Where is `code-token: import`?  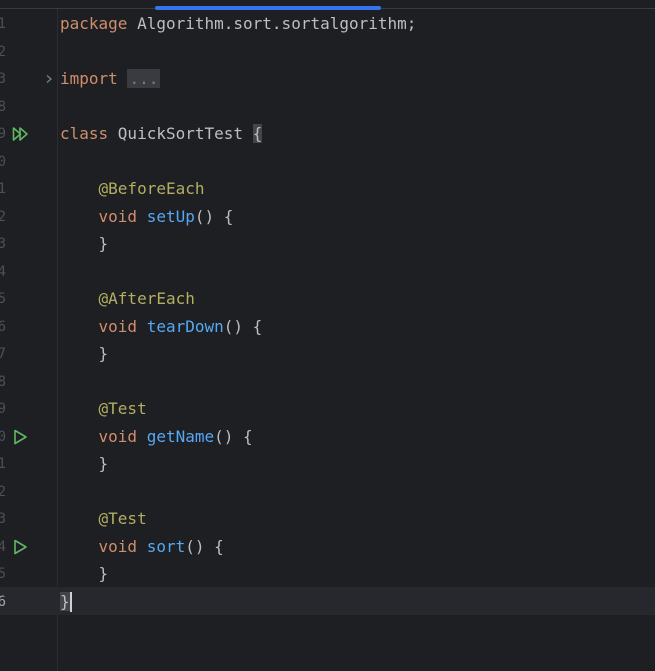
code-token: import is located at coordinates (94, 78).